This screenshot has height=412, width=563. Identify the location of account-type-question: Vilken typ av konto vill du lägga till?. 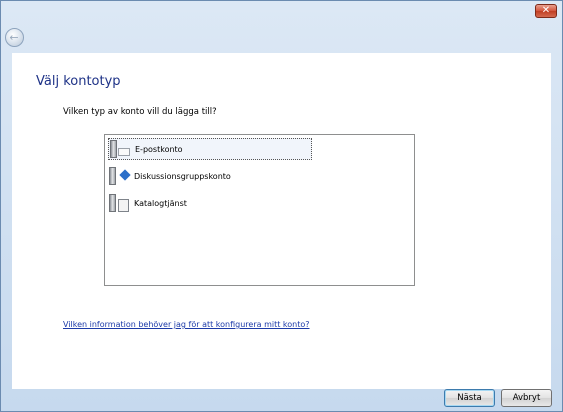
(140, 112).